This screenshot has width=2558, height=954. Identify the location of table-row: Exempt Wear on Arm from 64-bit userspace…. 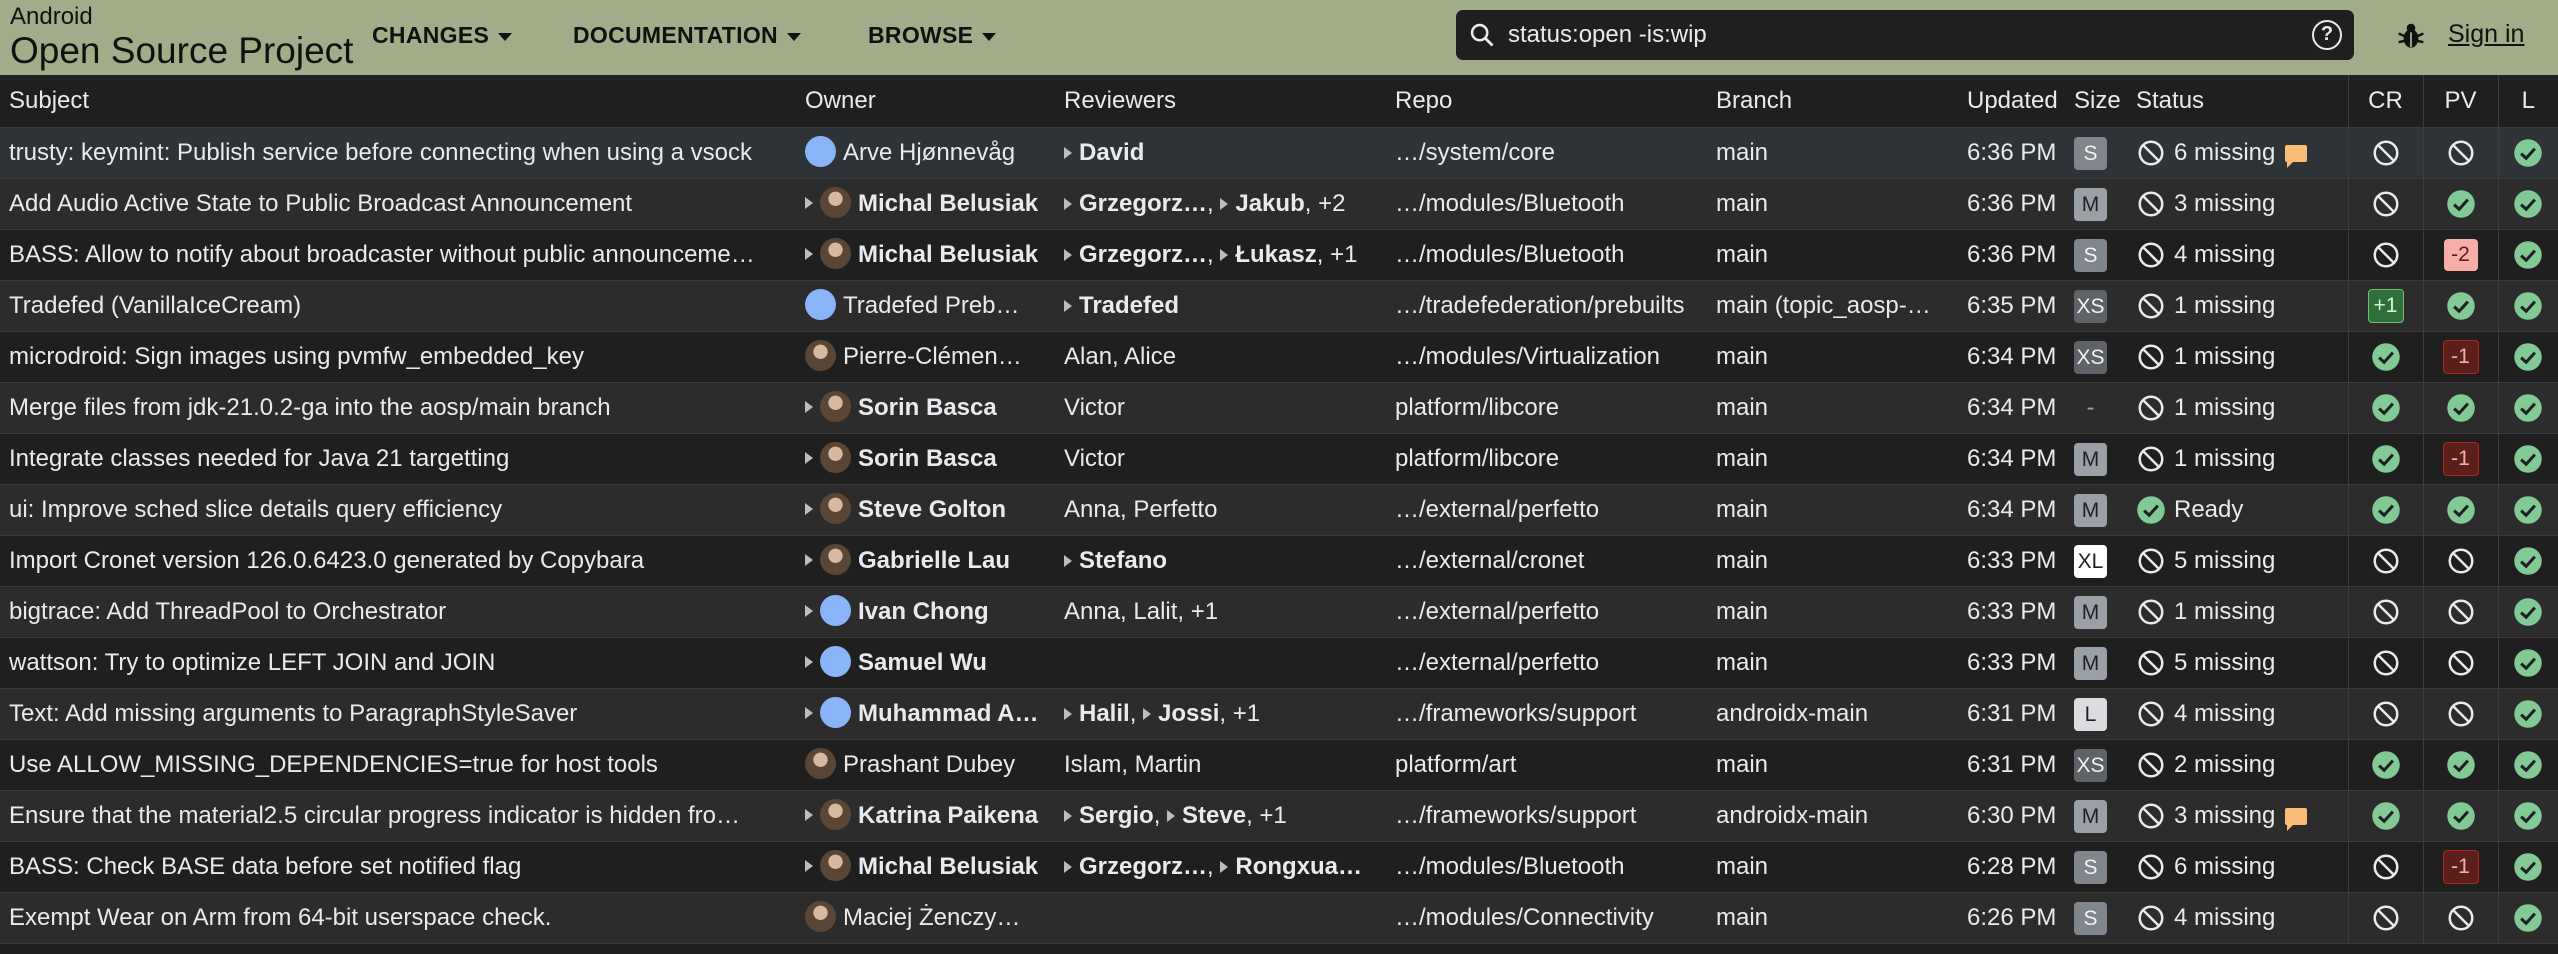
(1279, 918).